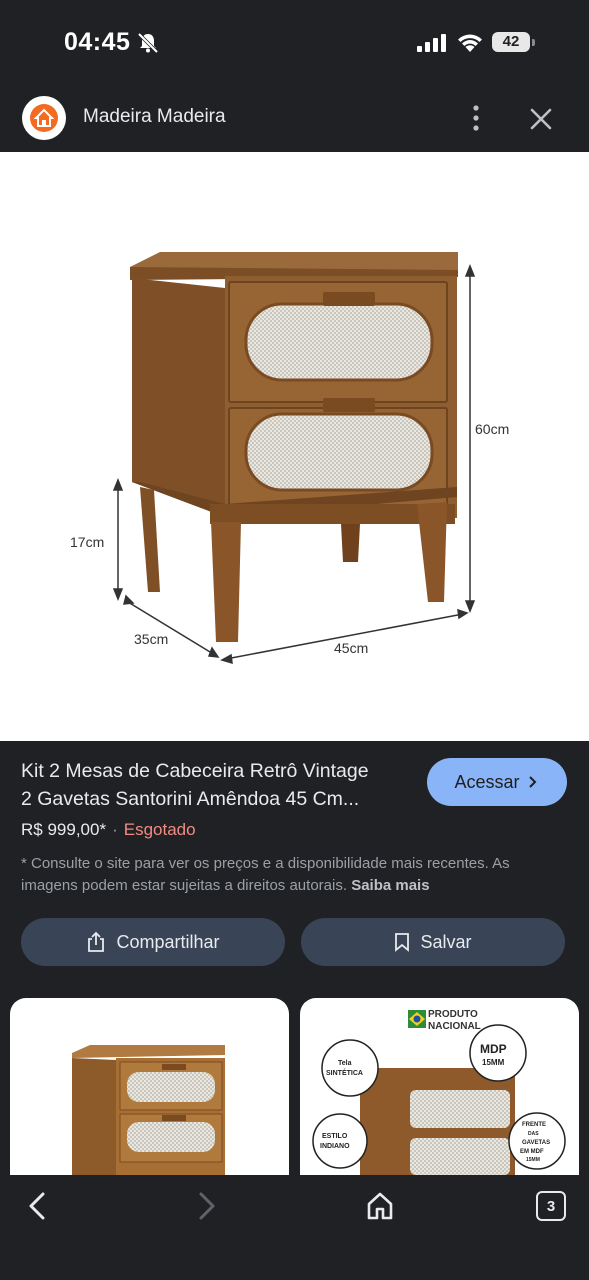 The width and height of the screenshot is (589, 1280). What do you see at coordinates (487, 781) in the screenshot?
I see `access-label: Acessar` at bounding box center [487, 781].